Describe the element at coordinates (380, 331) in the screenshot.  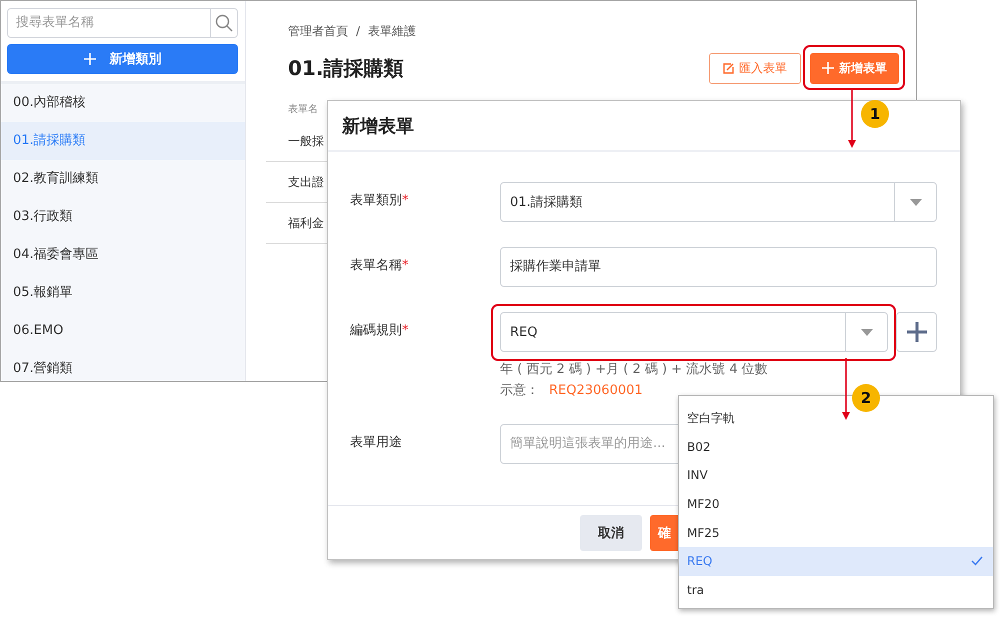
I see `field-label: 編碼規則*` at that location.